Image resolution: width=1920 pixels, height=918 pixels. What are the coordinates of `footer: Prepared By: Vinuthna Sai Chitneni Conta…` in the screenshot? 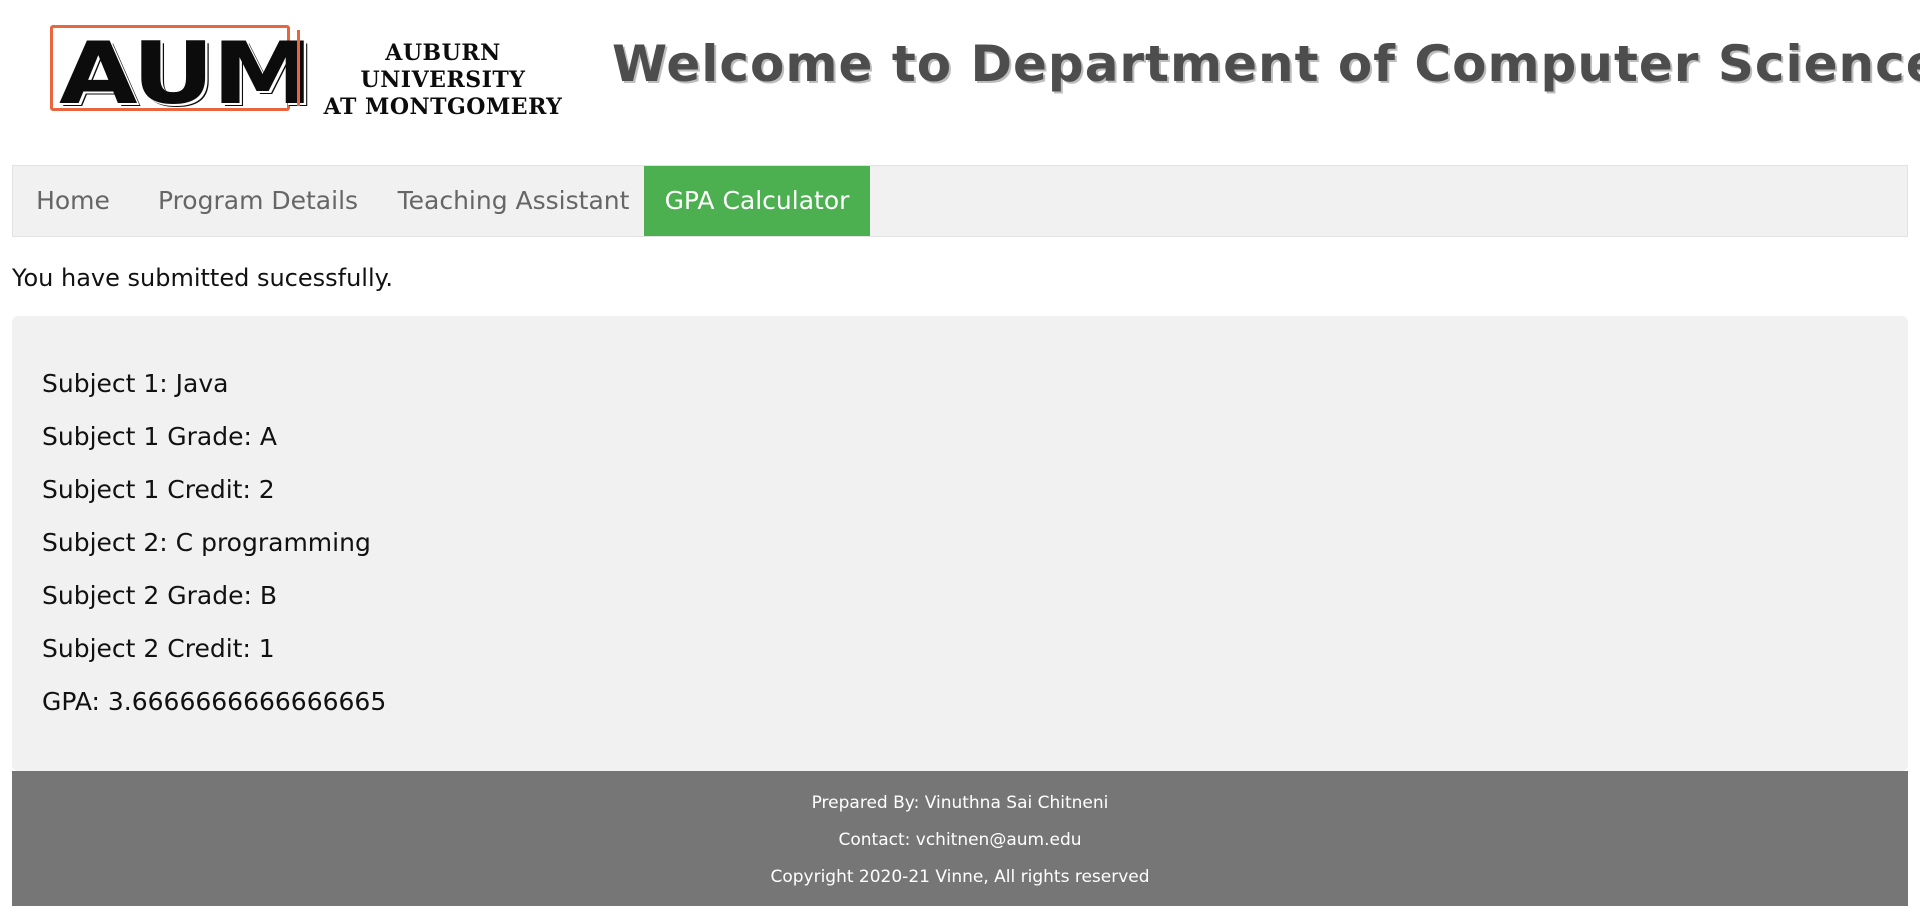 It's located at (960, 838).